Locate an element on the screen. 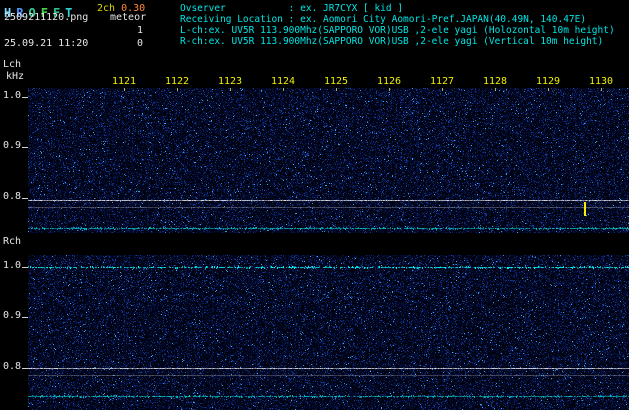 This screenshot has height=410, width=629. time-label-1127: 1127 is located at coordinates (442, 81).